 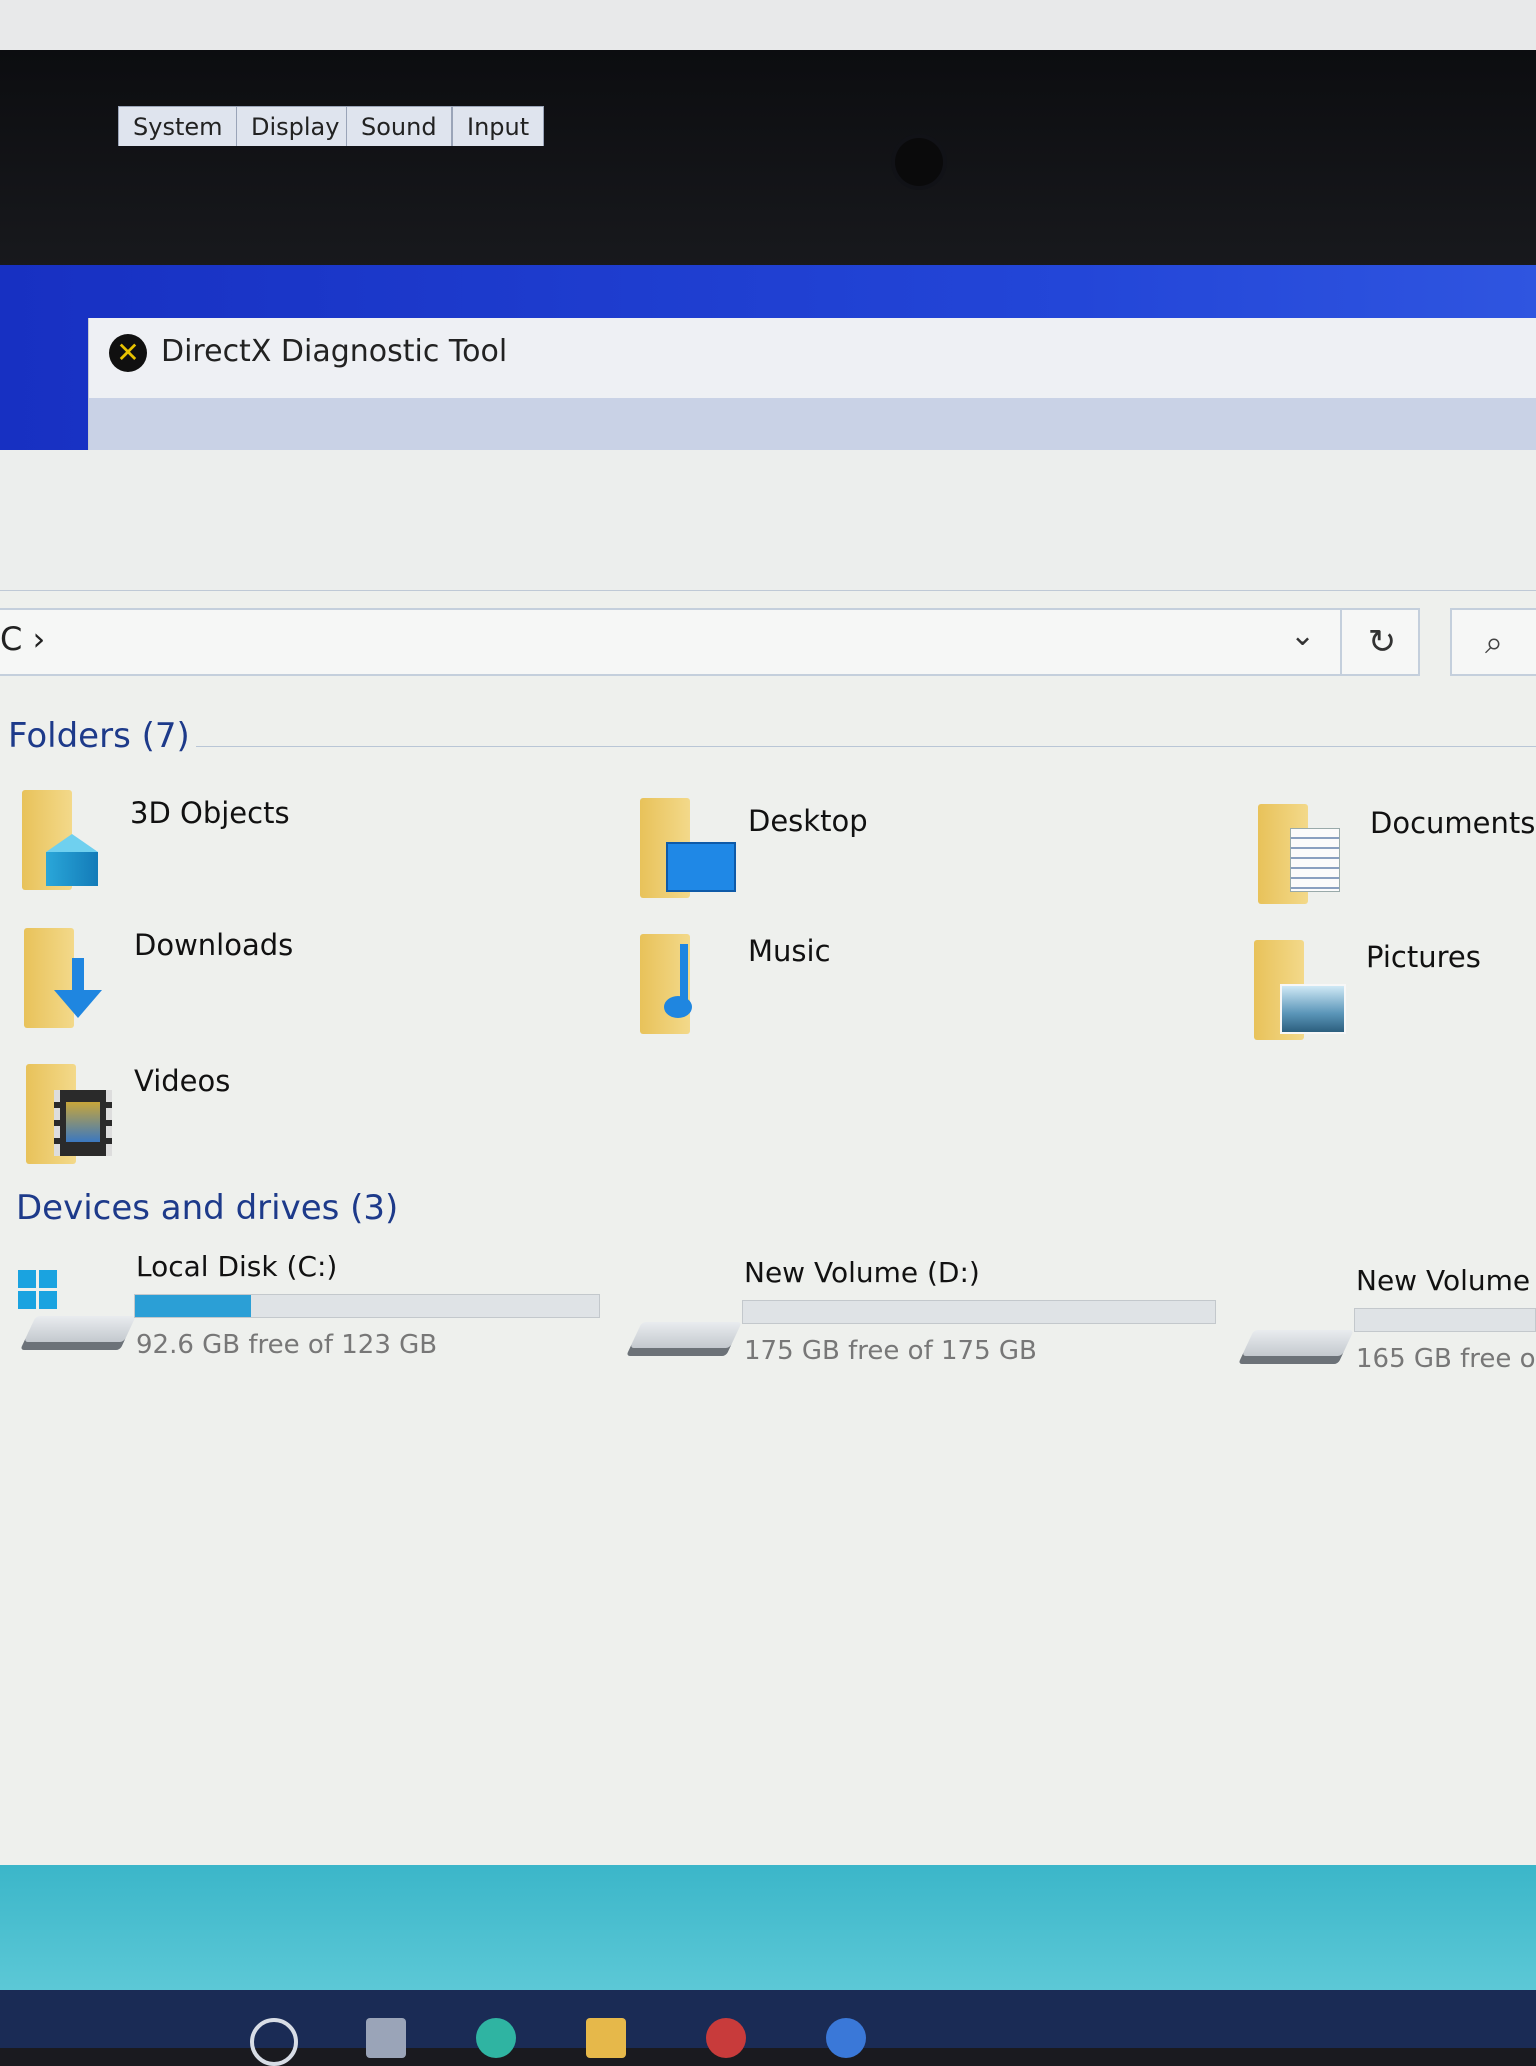 What do you see at coordinates (1302, 635) in the screenshot?
I see `chevron-down-icon: ⌄` at bounding box center [1302, 635].